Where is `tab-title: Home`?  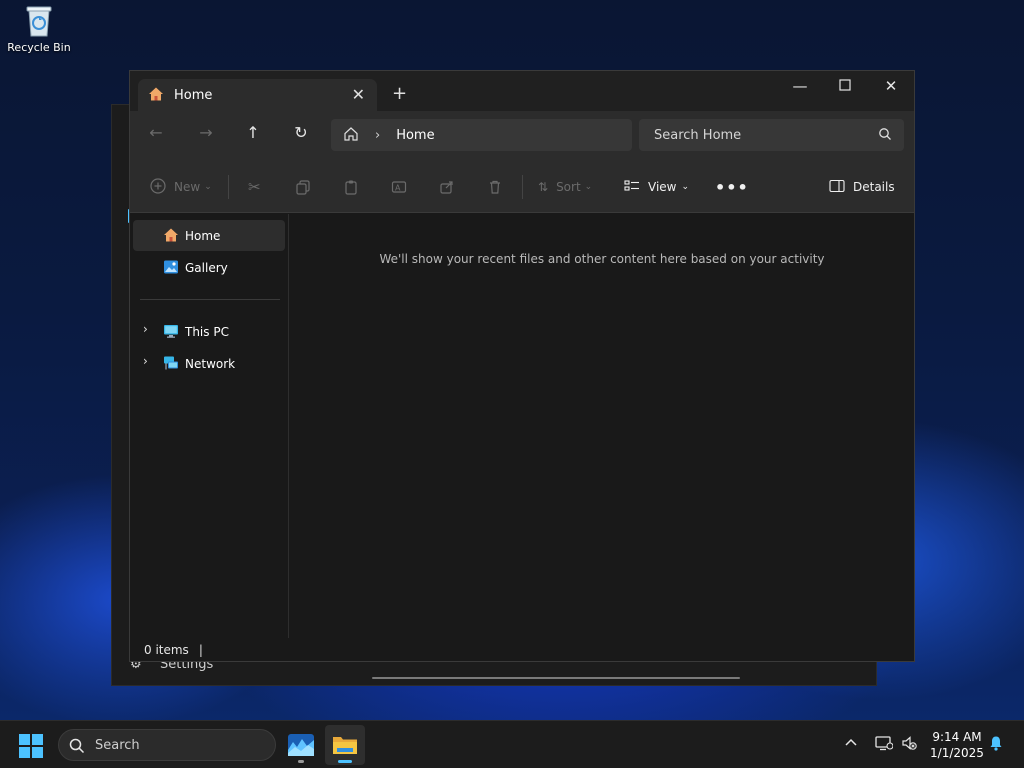 tab-title: Home is located at coordinates (193, 95).